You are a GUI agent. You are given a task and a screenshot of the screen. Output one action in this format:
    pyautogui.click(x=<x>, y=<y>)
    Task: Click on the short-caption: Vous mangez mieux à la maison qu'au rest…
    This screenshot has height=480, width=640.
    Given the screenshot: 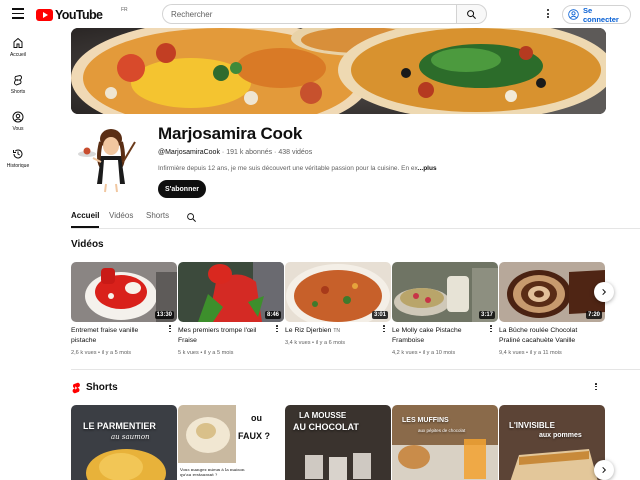 What is the action you would take?
    pyautogui.click(x=212, y=472)
    